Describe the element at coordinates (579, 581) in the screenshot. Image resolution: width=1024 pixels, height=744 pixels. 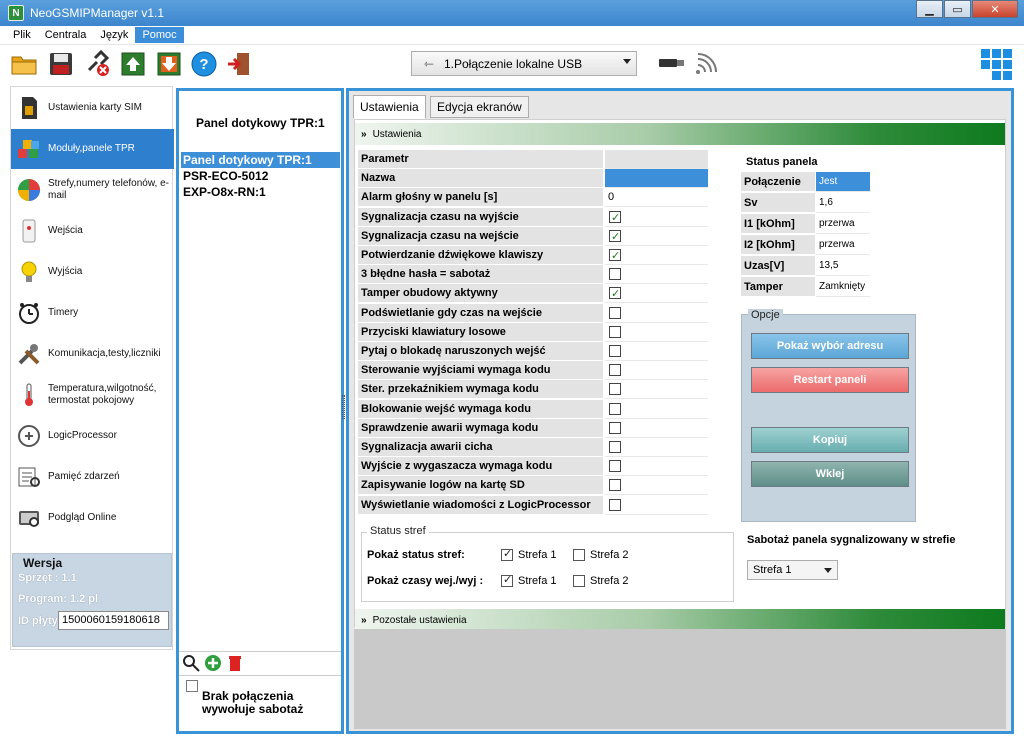
I see `entry-exit-2-checkbox` at that location.